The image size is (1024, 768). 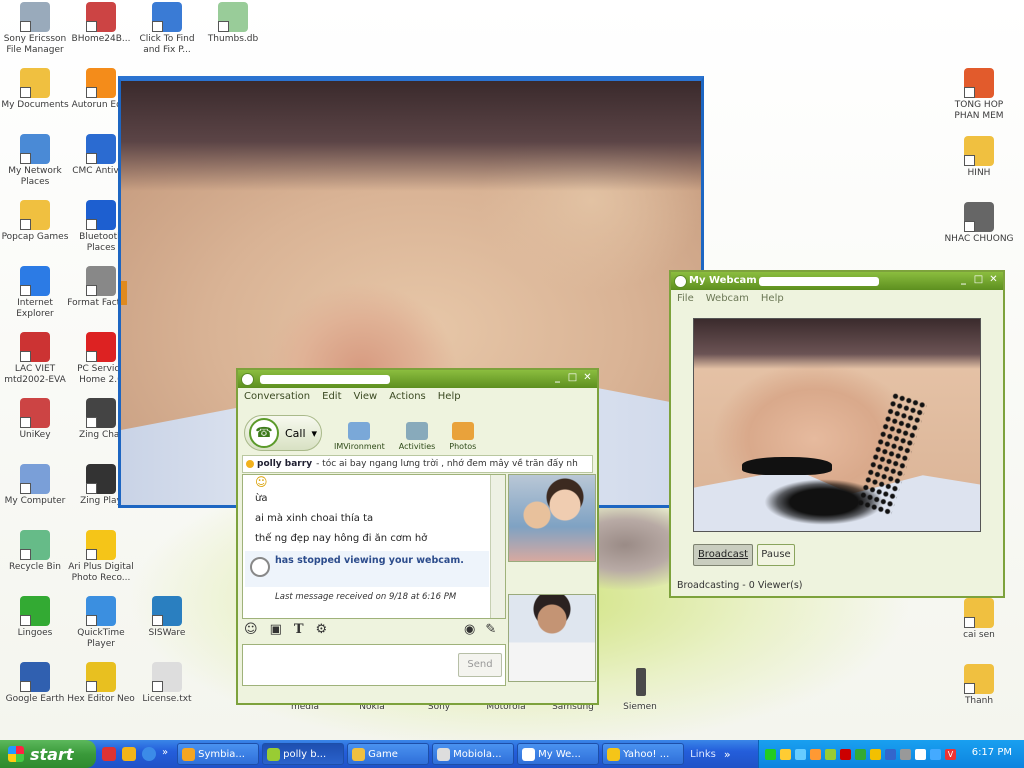 I want to click on desktop-icon: License.txt, so click(x=167, y=683).